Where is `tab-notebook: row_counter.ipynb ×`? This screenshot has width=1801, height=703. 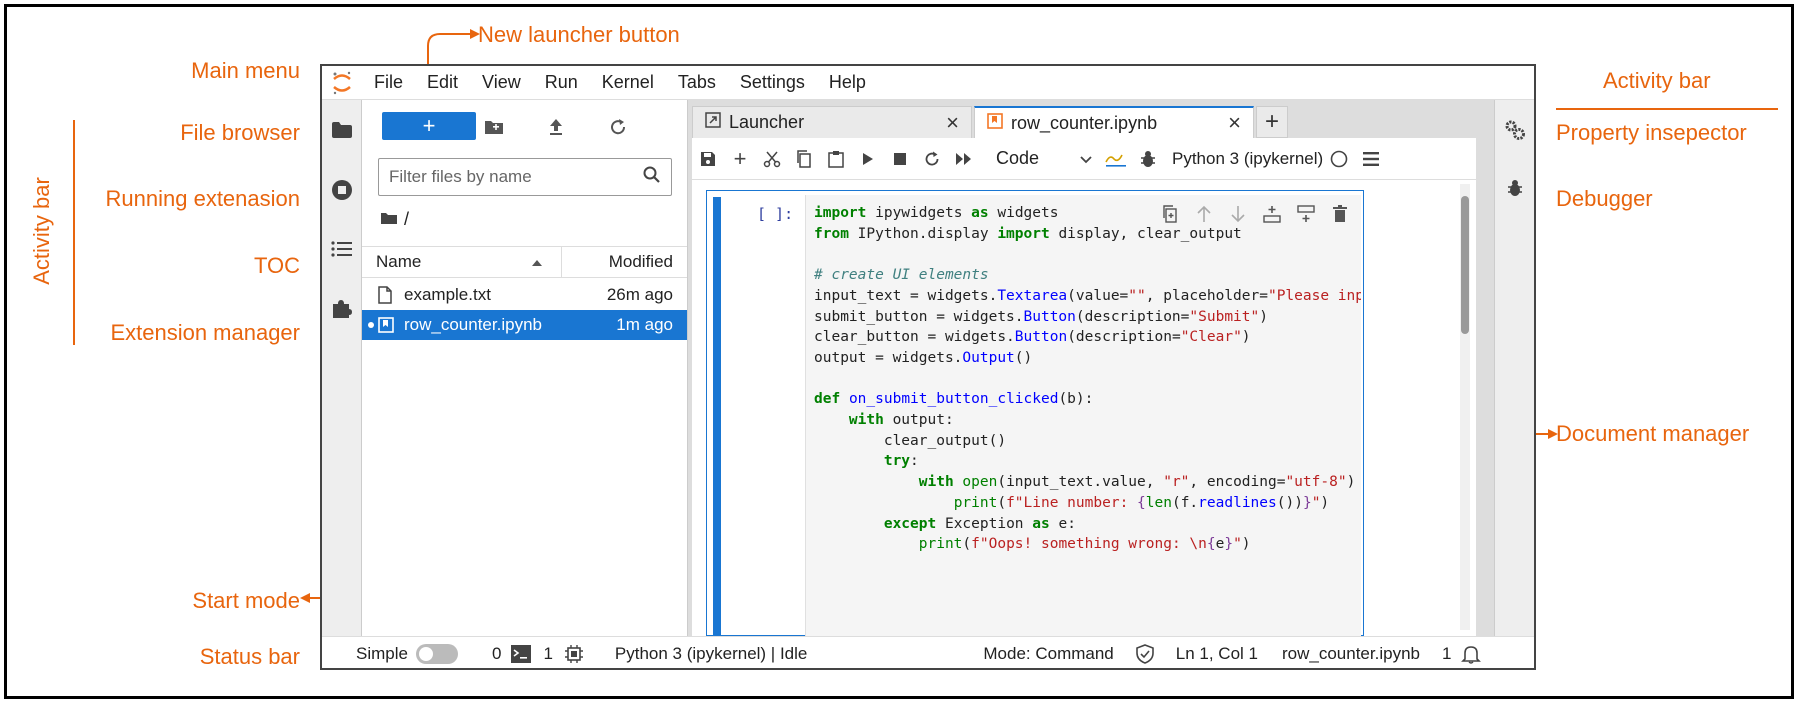
tab-notebook: row_counter.ipynb × is located at coordinates (1114, 122).